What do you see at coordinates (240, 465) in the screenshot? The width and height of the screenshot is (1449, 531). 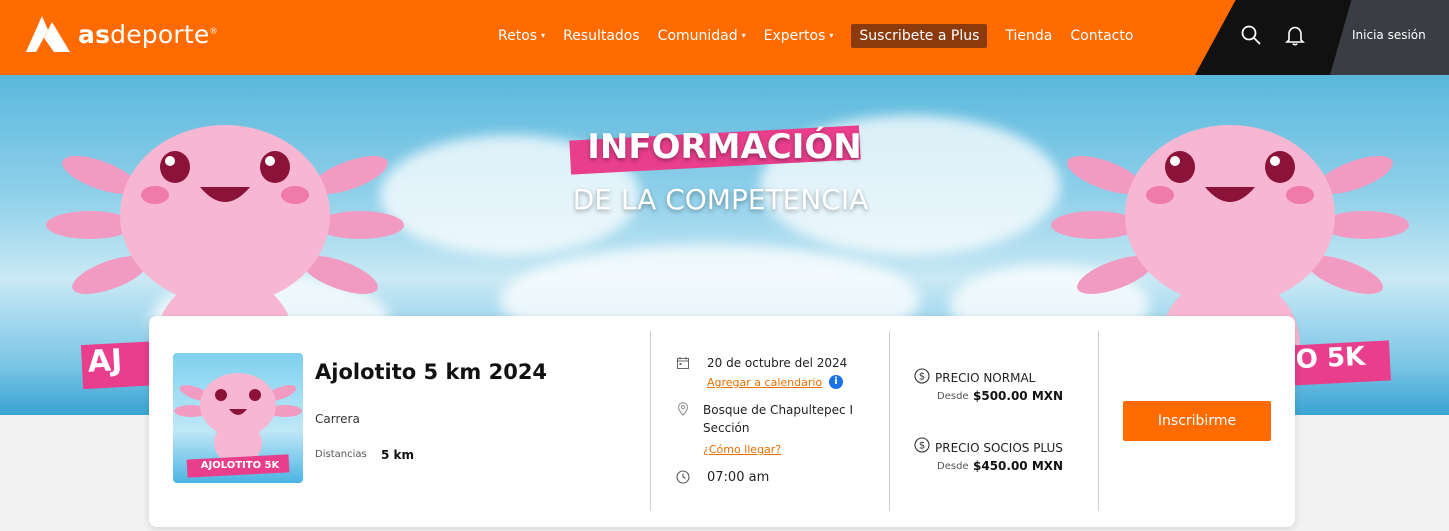 I see `thumbnail-caption: AJOLOTITO 5K` at bounding box center [240, 465].